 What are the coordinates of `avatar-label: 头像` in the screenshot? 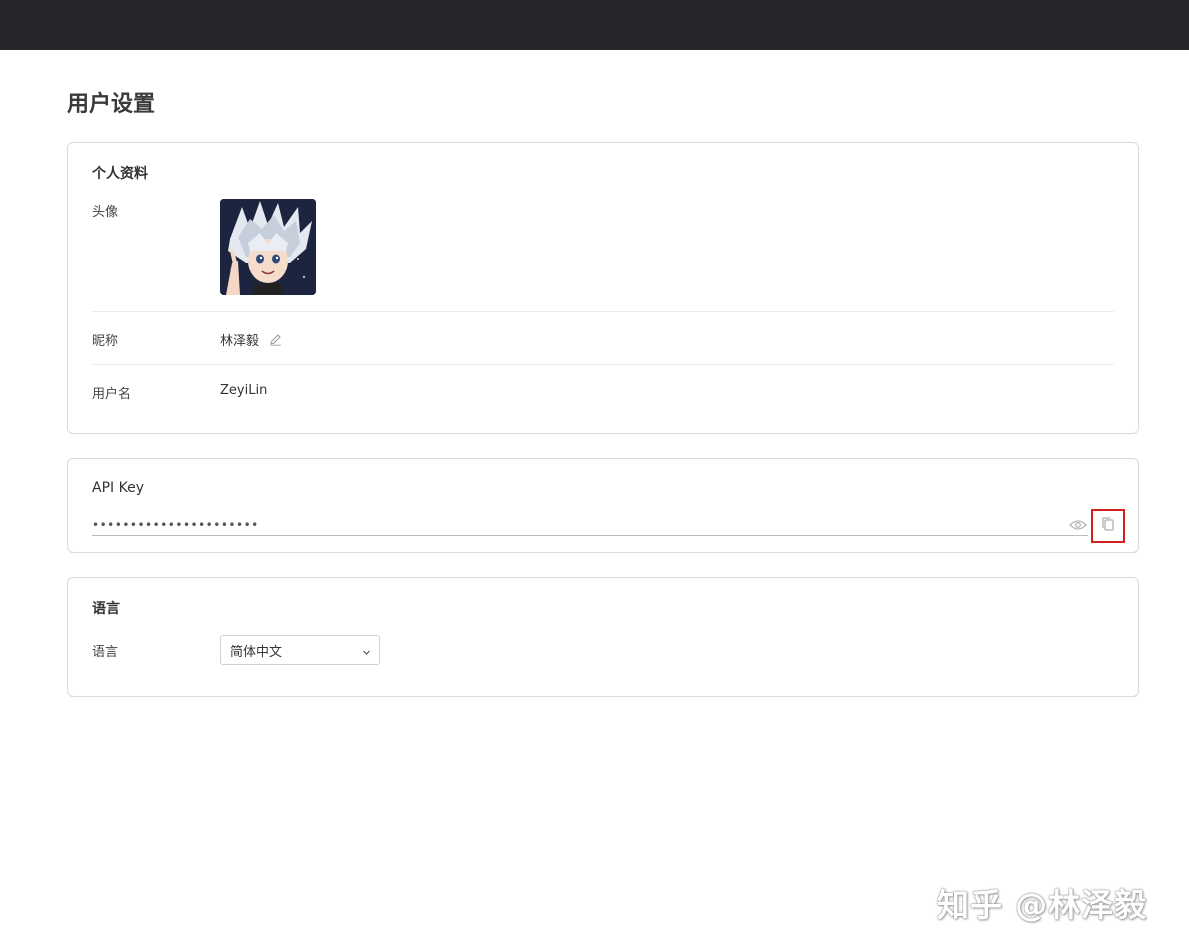 It's located at (105, 212).